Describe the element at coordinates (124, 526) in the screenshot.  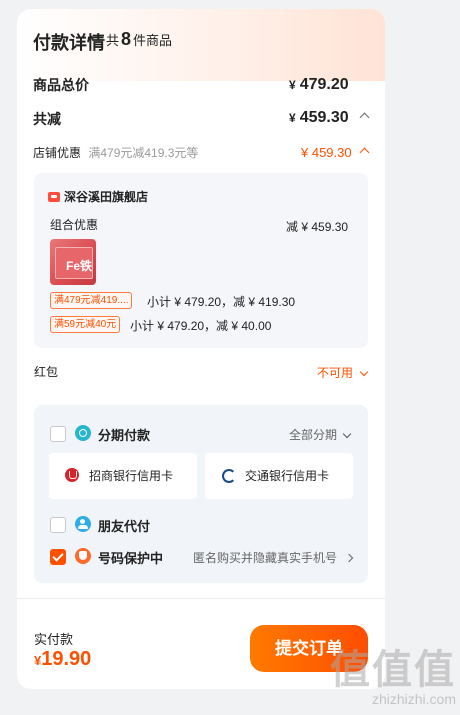
I see `friend-pay-label: 朋友代付` at that location.